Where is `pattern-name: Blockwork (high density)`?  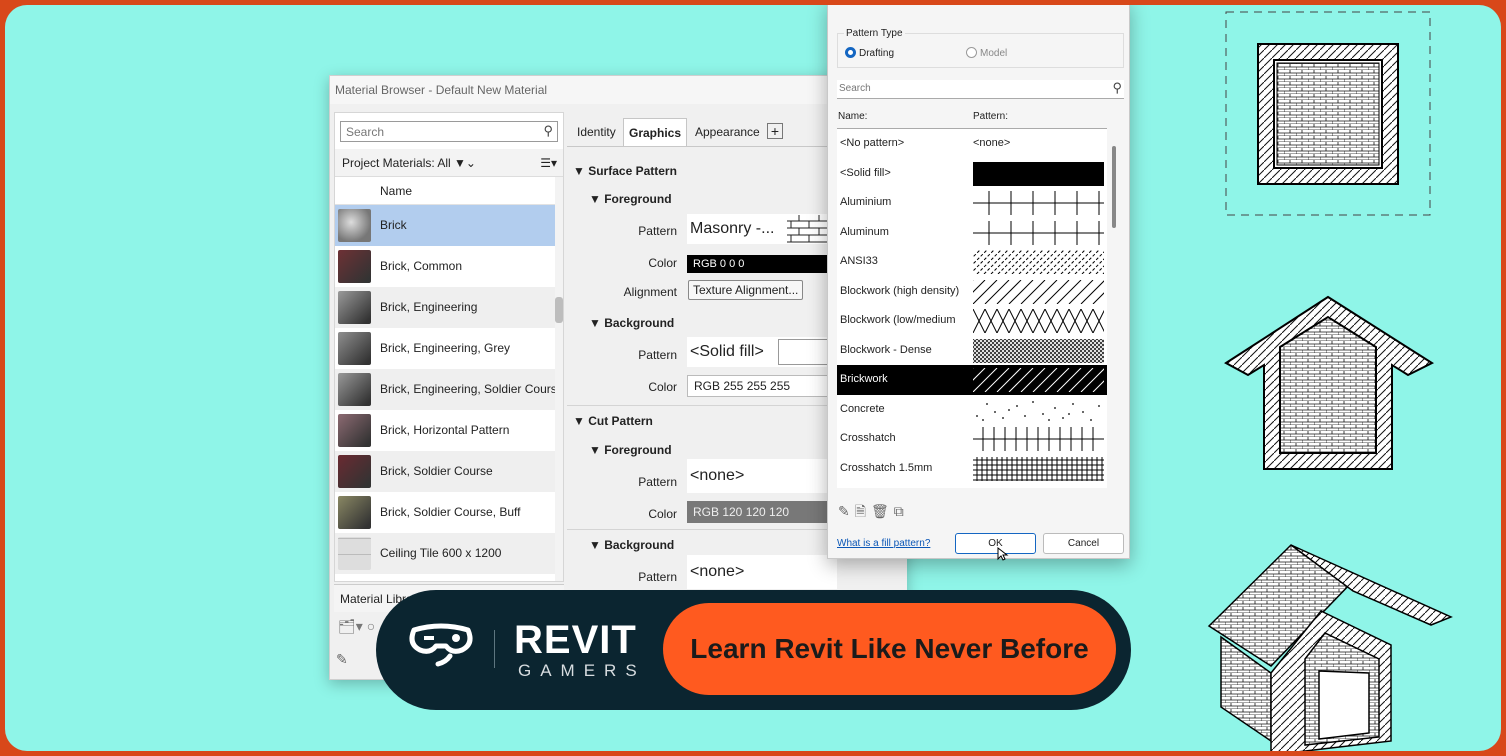 pattern-name: Blockwork (high density) is located at coordinates (900, 290).